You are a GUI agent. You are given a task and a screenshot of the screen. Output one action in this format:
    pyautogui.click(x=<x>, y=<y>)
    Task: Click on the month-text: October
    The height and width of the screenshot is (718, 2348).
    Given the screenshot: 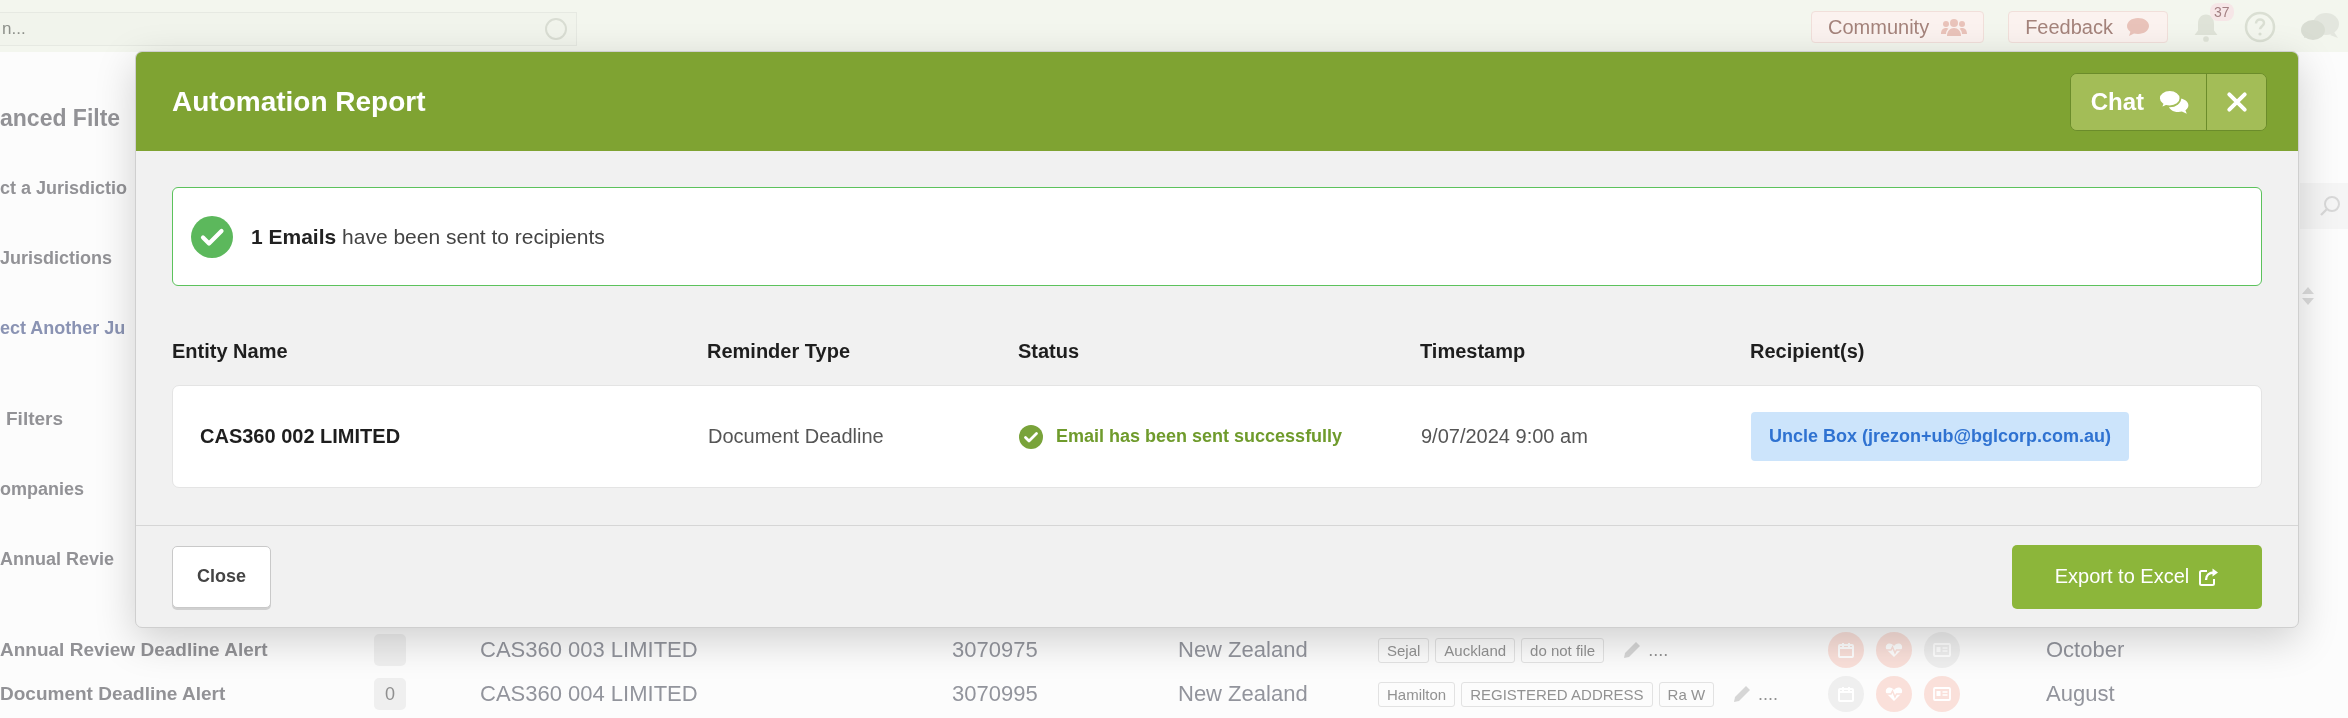 What is the action you would take?
    pyautogui.click(x=2085, y=650)
    